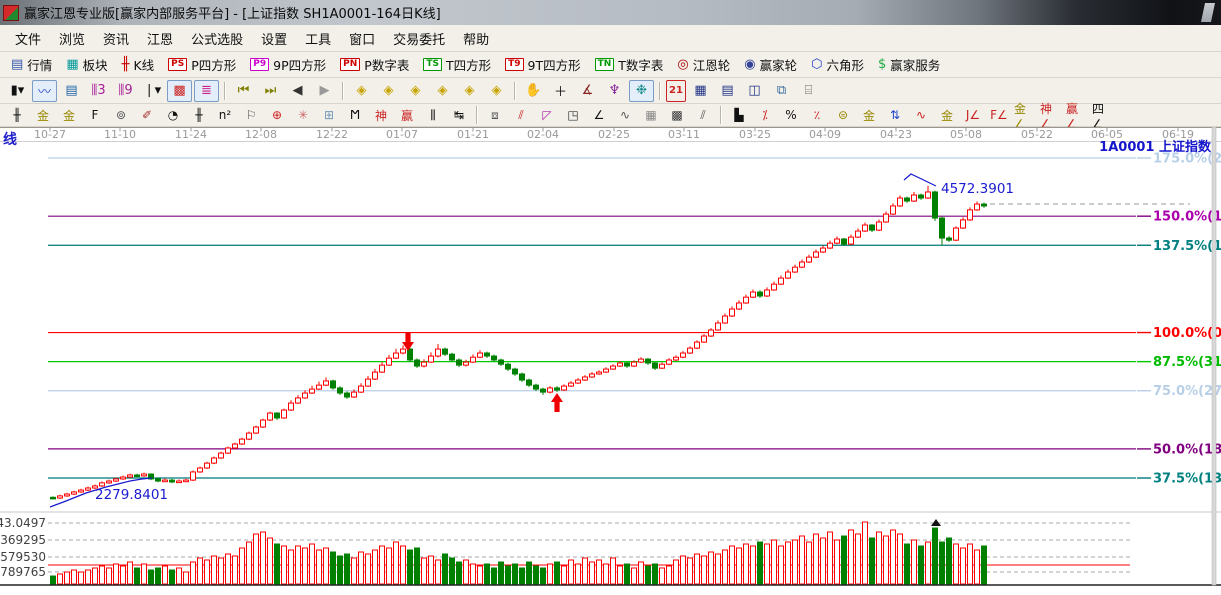 The width and height of the screenshot is (1221, 595). What do you see at coordinates (676, 90) in the screenshot?
I see `calendar-tool: 21` at bounding box center [676, 90].